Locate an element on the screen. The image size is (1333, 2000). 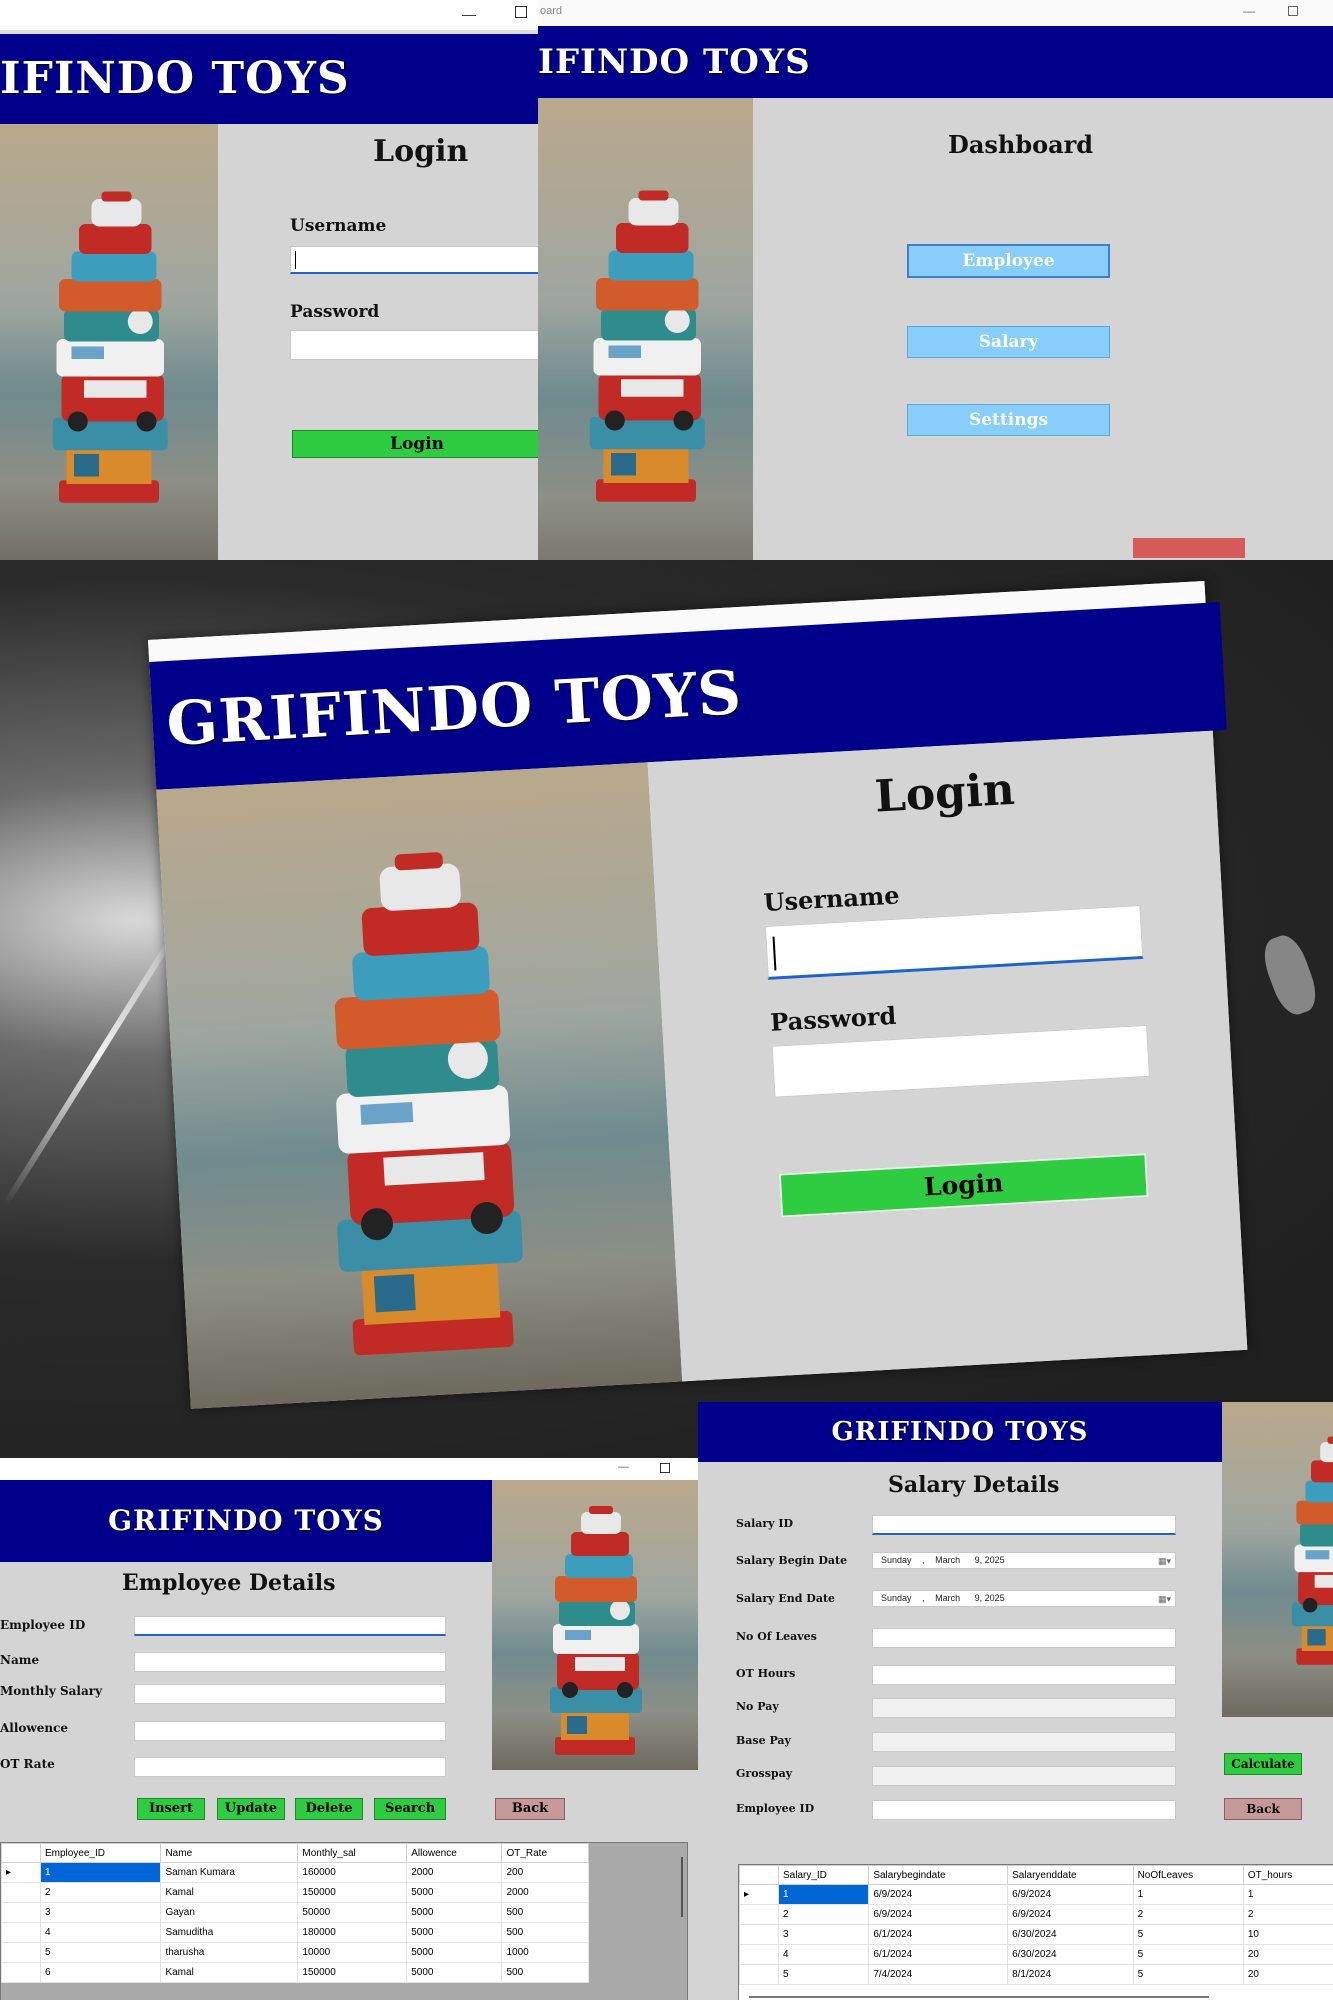
table-row: ▸ 1 Saman Kumara 160000 2000 200 is located at coordinates (295, 1872).